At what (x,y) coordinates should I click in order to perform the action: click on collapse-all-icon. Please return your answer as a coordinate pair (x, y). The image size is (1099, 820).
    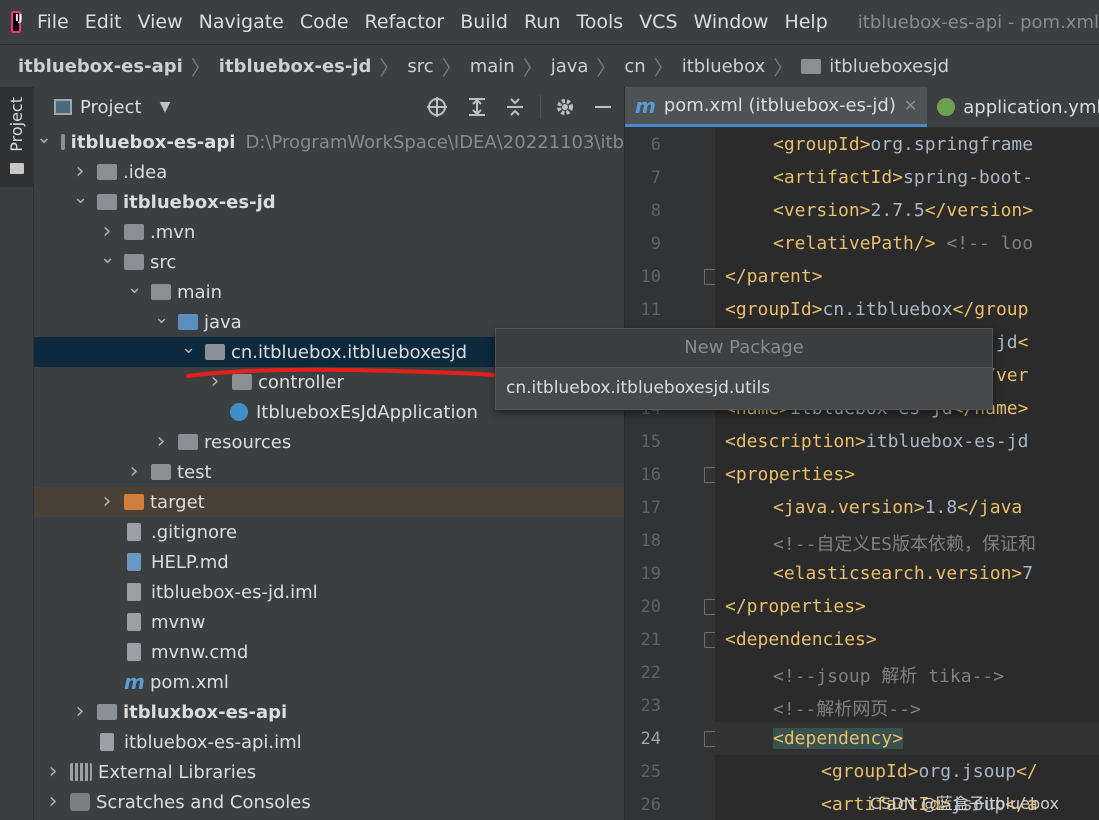
    Looking at the image, I should click on (515, 107).